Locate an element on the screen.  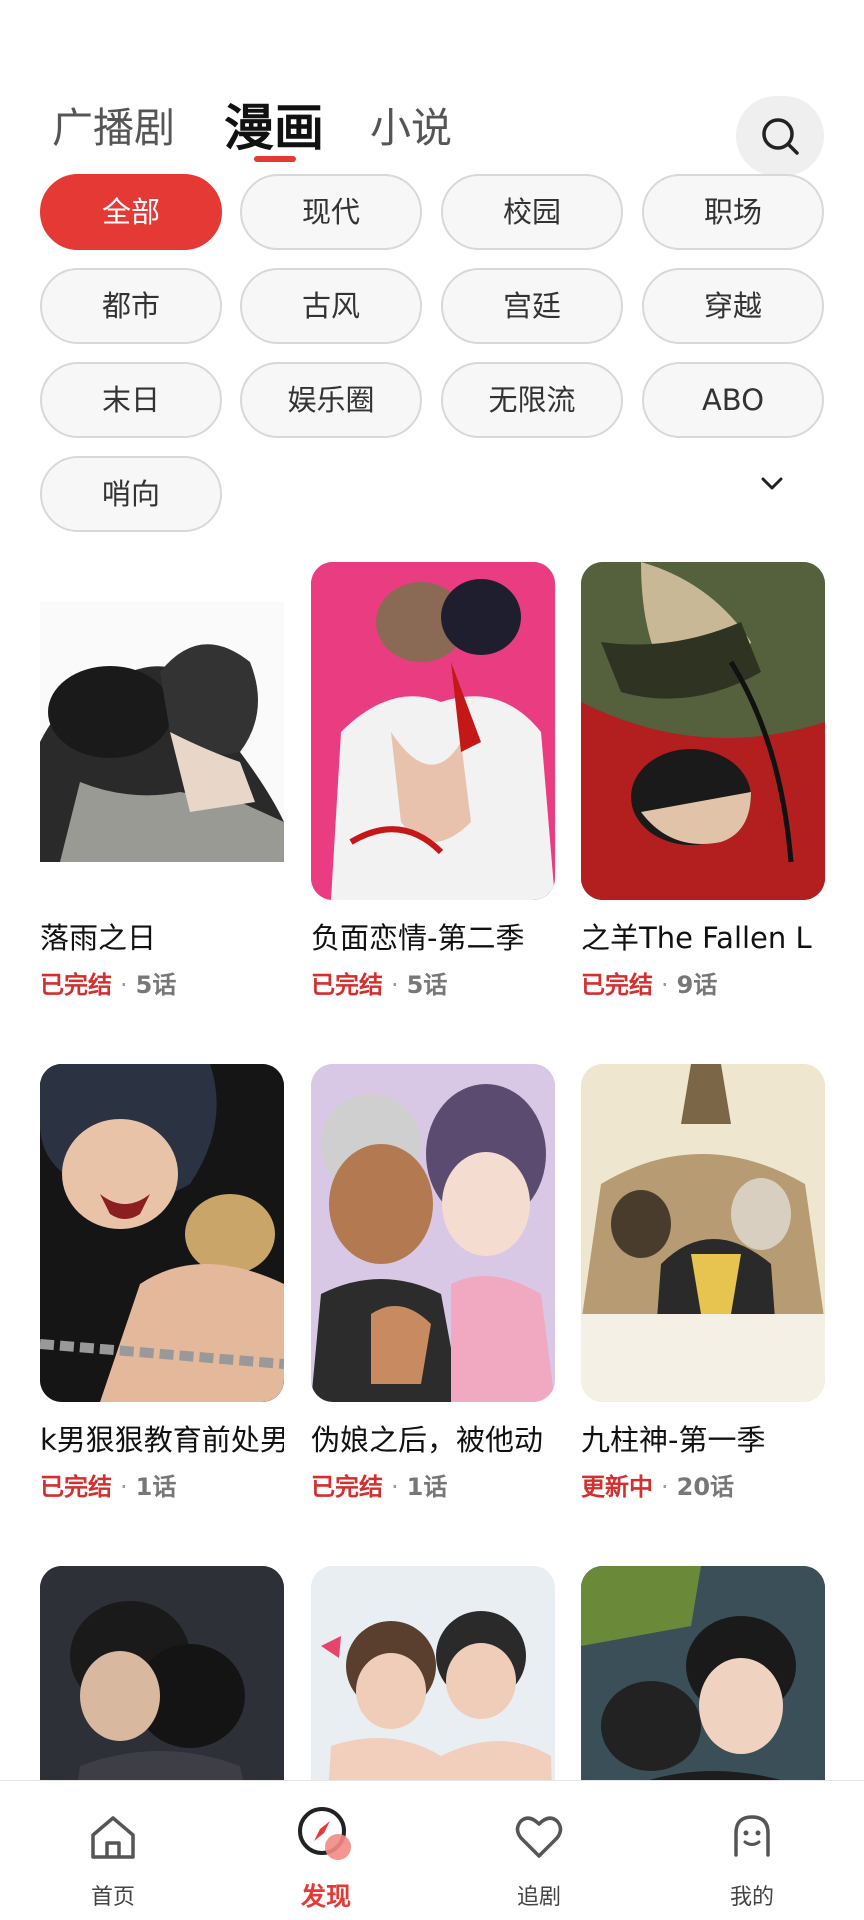
search-button is located at coordinates (780, 136).